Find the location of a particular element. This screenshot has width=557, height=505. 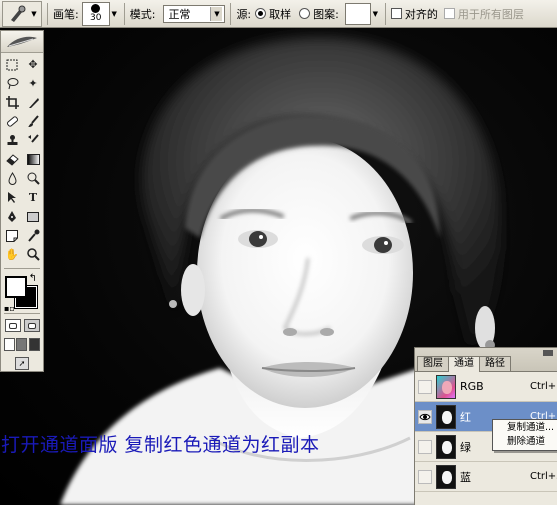

feather-logo-icon is located at coordinates (22, 41).